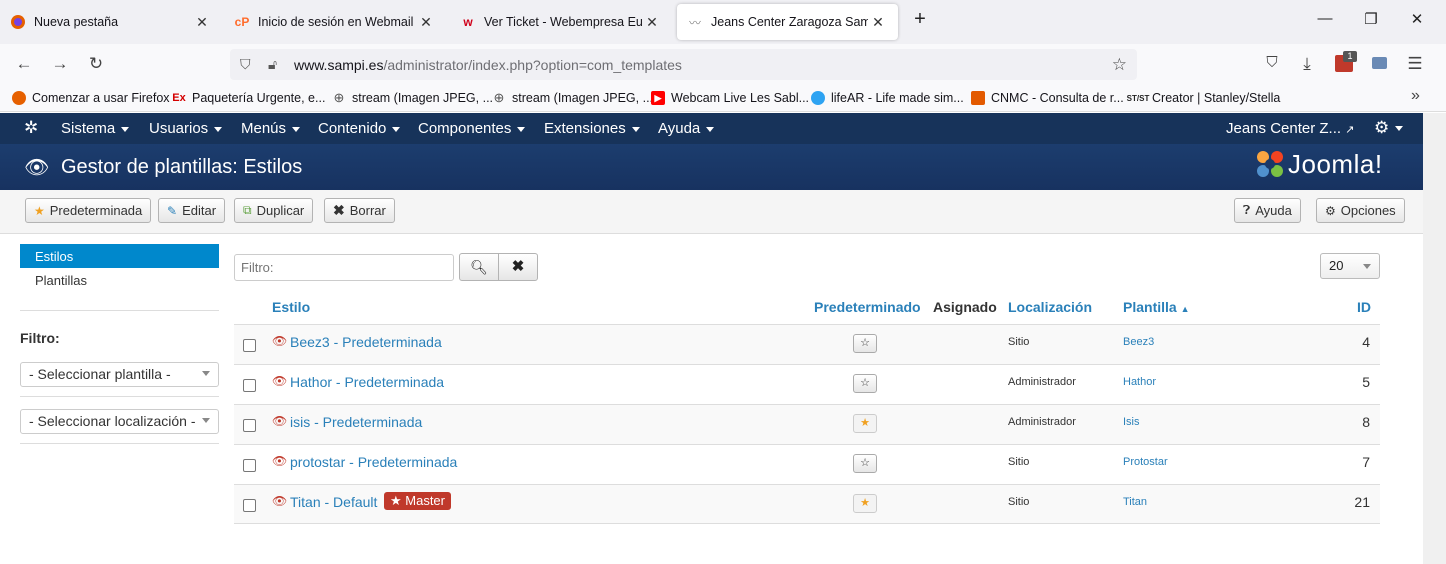 Image resolution: width=1446 pixels, height=564 pixels. What do you see at coordinates (1434, 338) in the screenshot?
I see `vertical-scrollbar` at bounding box center [1434, 338].